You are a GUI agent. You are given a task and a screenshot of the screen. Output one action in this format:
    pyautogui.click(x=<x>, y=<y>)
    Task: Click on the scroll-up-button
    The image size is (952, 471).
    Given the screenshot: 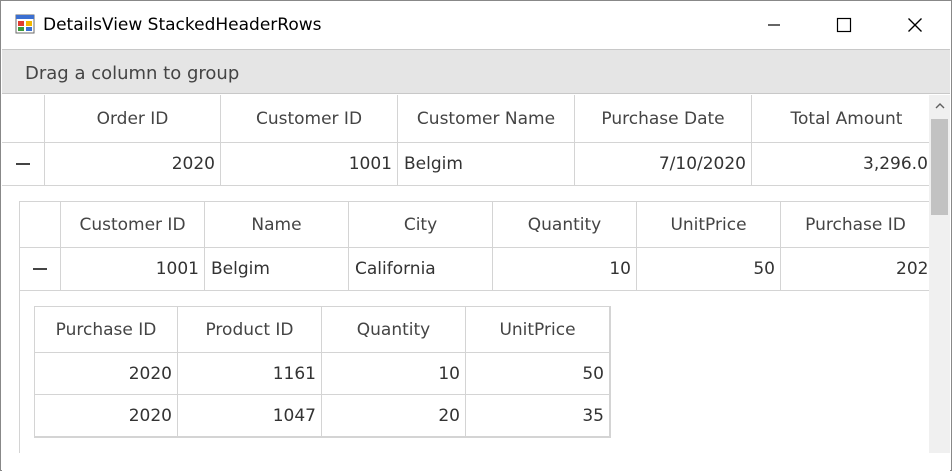 What is the action you would take?
    pyautogui.click(x=939, y=106)
    